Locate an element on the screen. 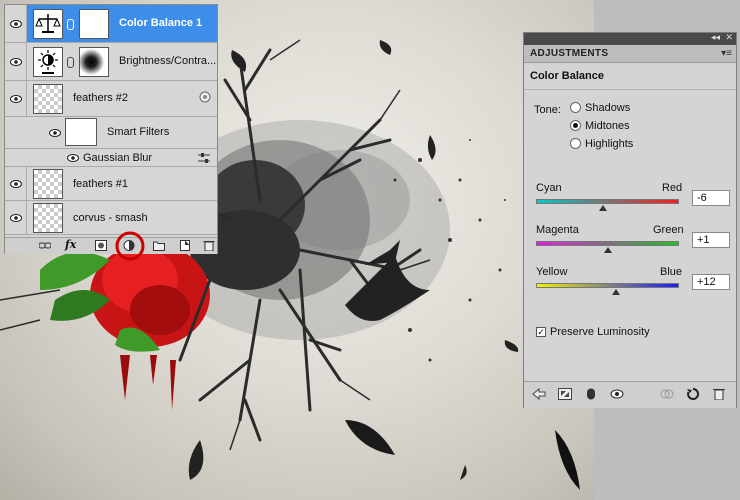 This screenshot has width=740, height=500. divider is located at coordinates (630, 89).